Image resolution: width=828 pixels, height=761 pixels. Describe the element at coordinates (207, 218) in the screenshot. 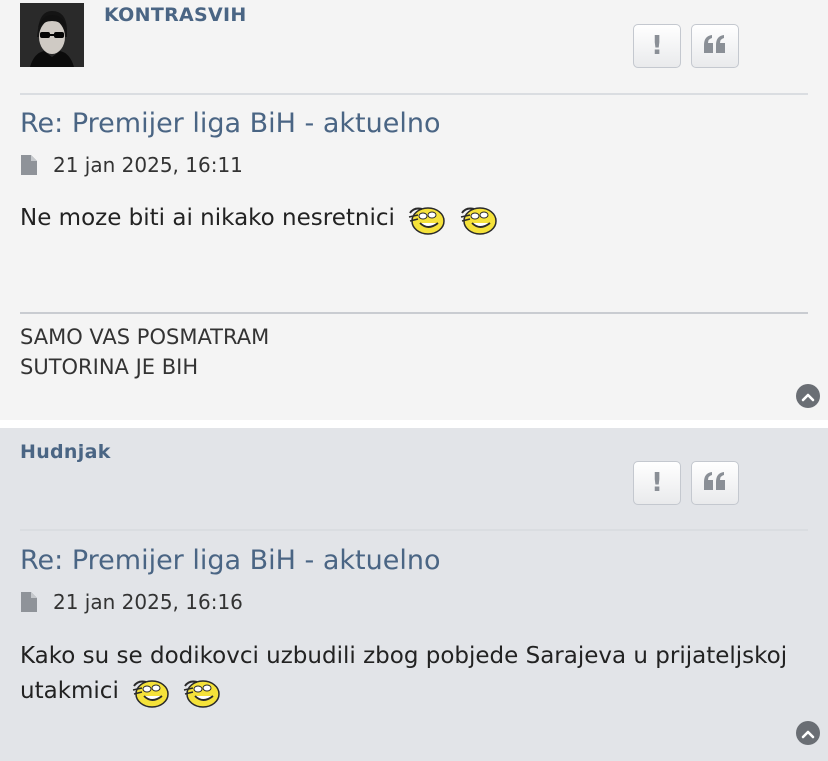

I see `post-text: Ne moze biti ai nikako nesretnici` at that location.